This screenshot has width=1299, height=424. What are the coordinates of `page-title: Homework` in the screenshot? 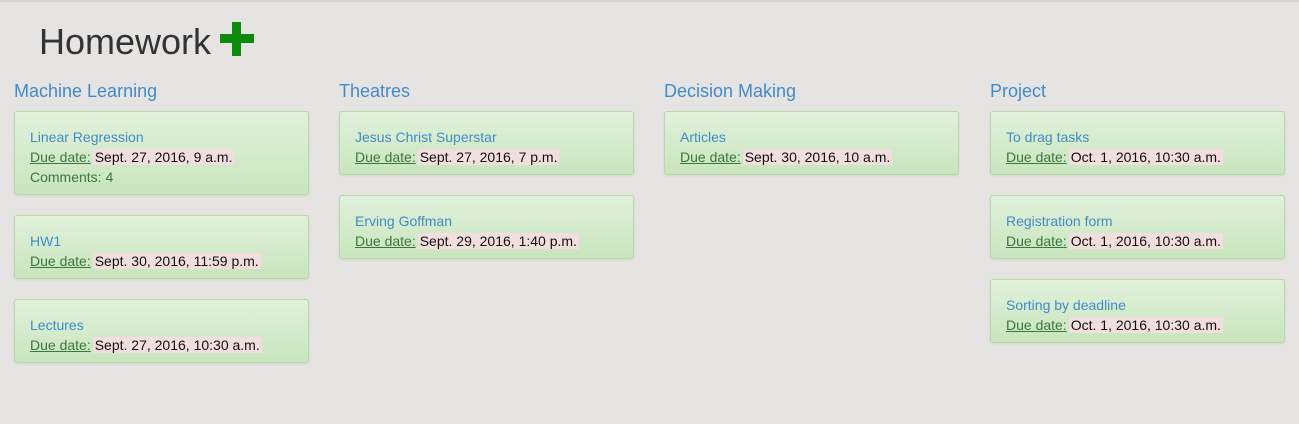 It's located at (125, 41).